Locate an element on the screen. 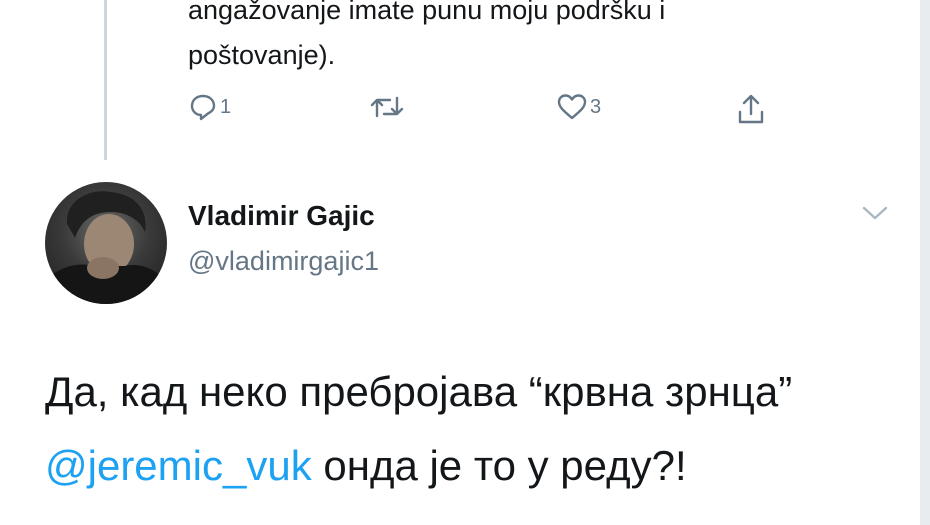 This screenshot has height=525, width=930. tweet-text-part-2: онда је то у реду?! is located at coordinates (499, 465).